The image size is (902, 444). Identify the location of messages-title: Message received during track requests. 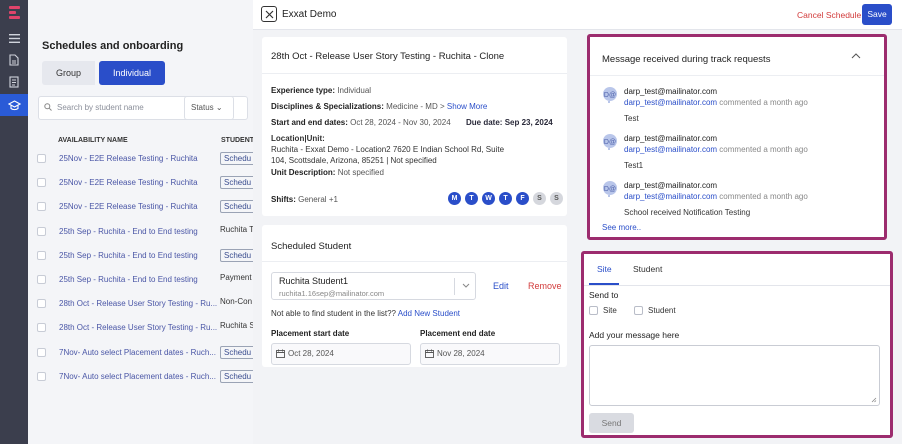
(686, 59).